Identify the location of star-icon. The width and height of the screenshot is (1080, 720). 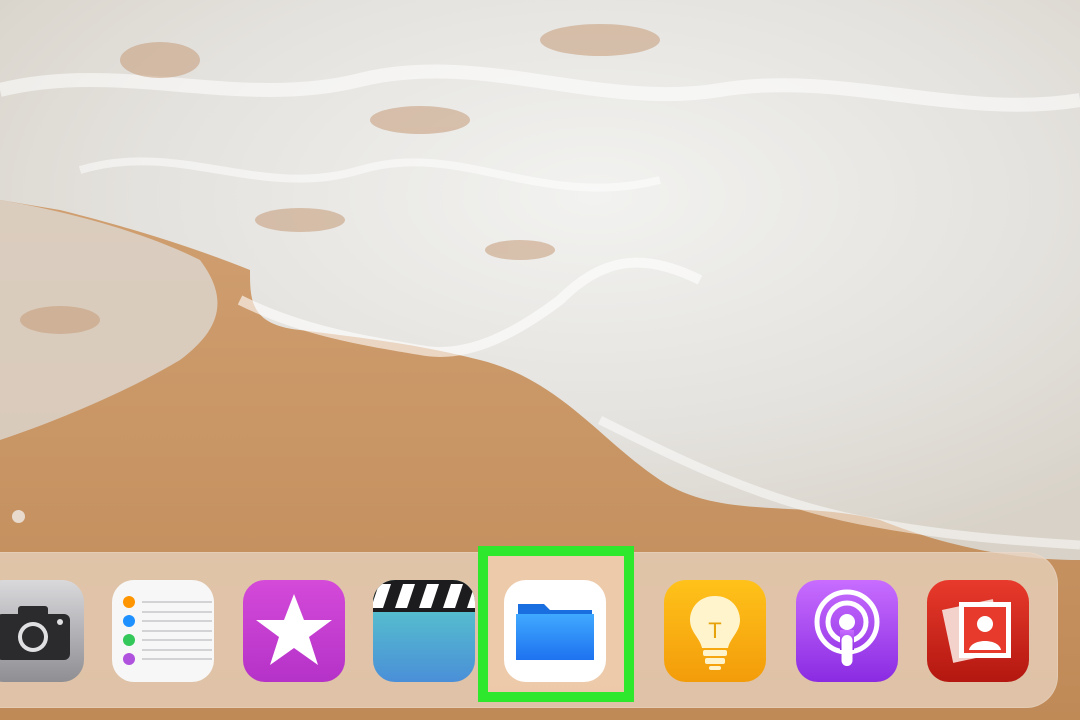
(294, 631).